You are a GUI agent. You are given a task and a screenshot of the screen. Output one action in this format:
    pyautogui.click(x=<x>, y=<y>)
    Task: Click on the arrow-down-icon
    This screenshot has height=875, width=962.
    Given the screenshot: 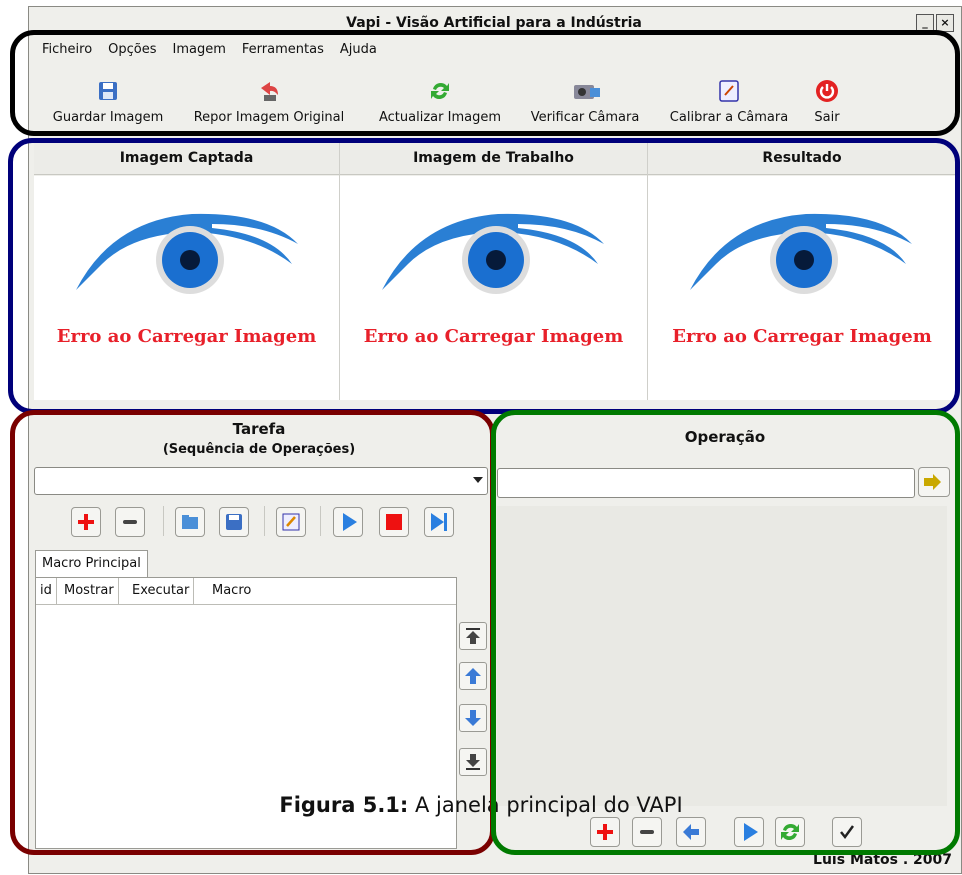 What is the action you would take?
    pyautogui.click(x=473, y=718)
    